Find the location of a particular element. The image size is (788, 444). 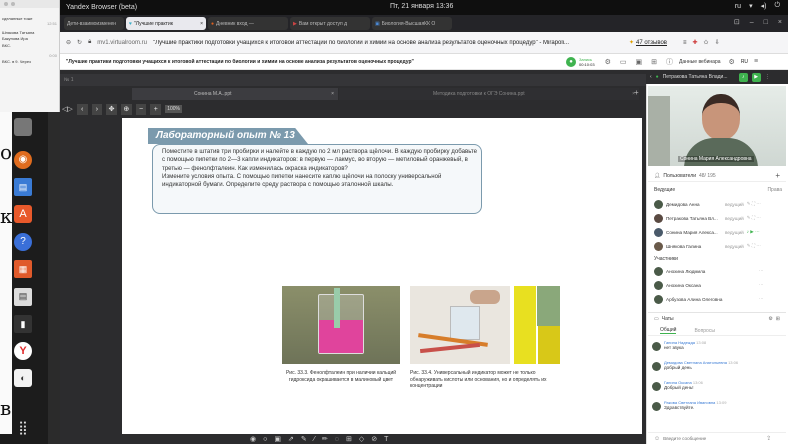

marker-tool-icon: ✏ is located at coordinates (325, 439).